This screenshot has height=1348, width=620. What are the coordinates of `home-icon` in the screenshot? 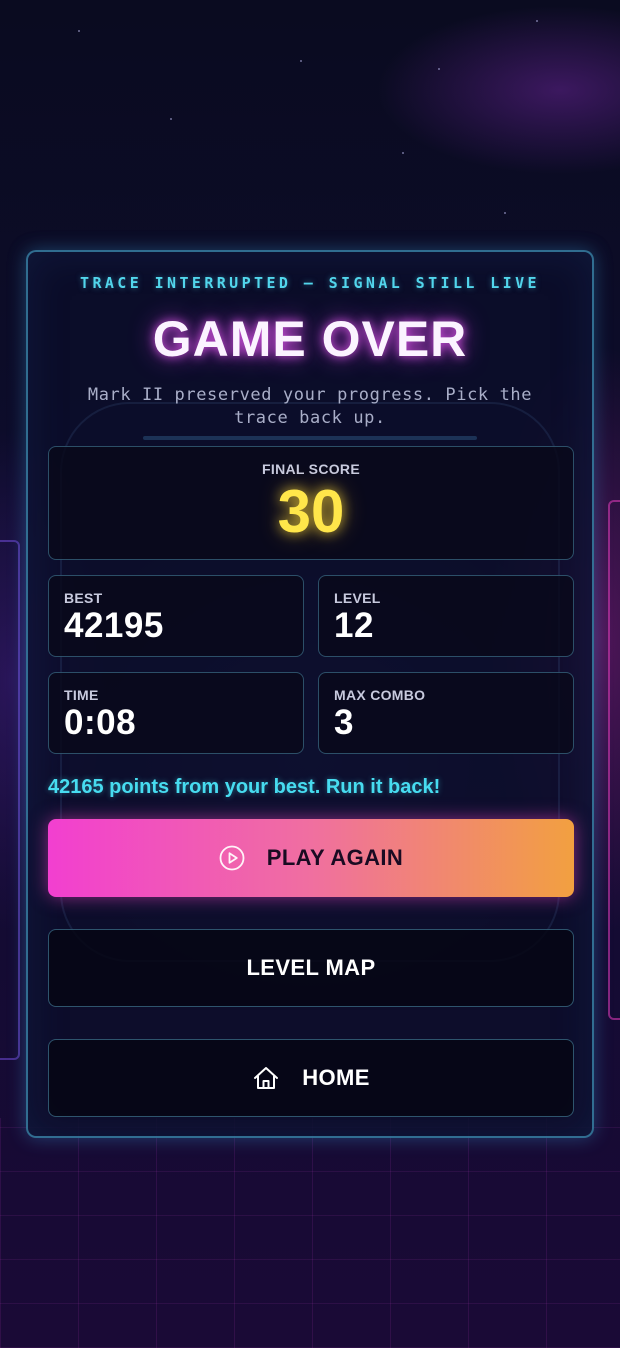 It's located at (266, 1078).